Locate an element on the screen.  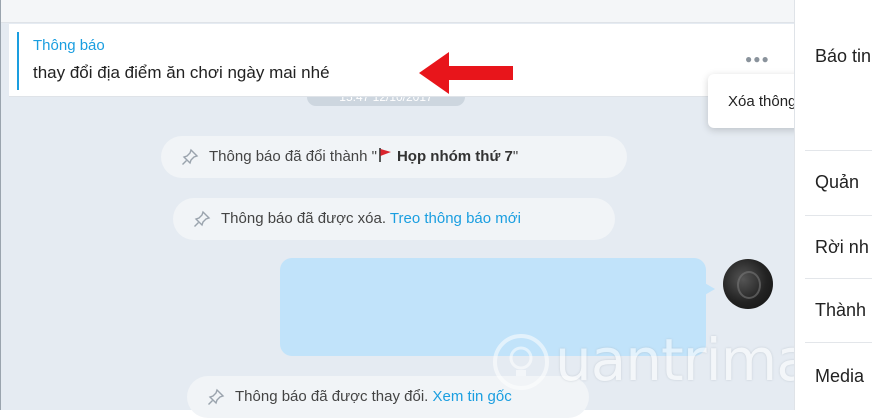
new-notice-link: Treo thông báo mới is located at coordinates (455, 218).